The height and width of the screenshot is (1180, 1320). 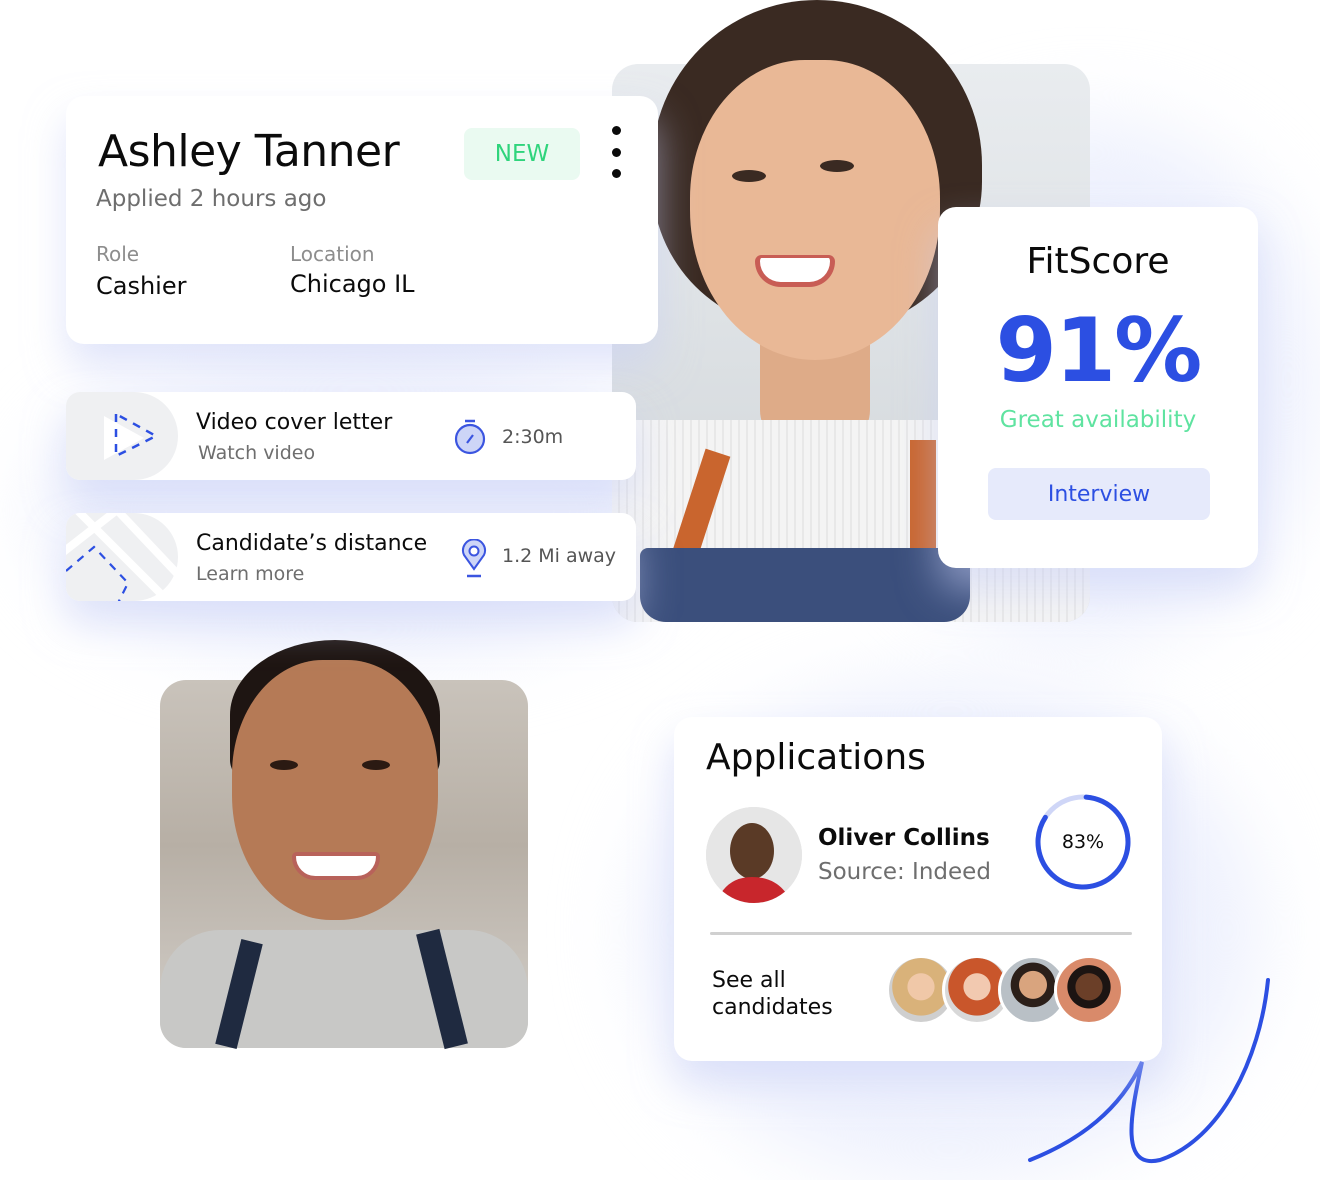 What do you see at coordinates (754, 855) in the screenshot?
I see `applicant-avatar` at bounding box center [754, 855].